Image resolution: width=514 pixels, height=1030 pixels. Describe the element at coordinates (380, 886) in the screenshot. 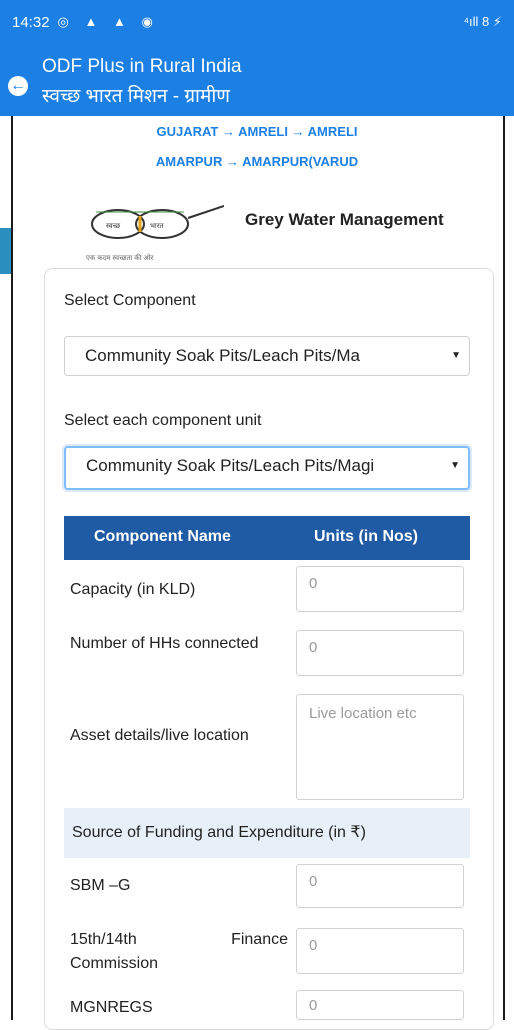

I see `sbm-g-input: 0` at that location.